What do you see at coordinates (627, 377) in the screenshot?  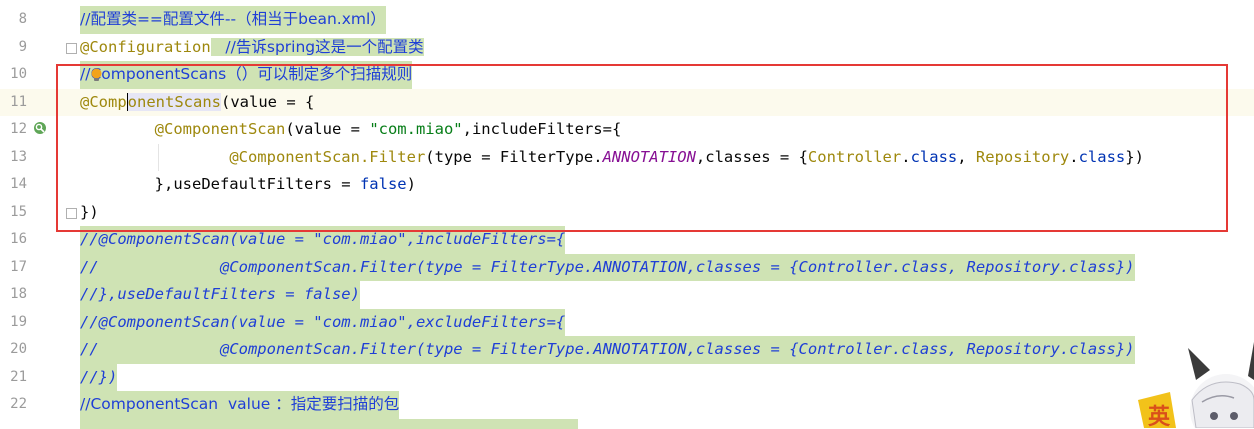 I see `code-line: 21 //})` at bounding box center [627, 377].